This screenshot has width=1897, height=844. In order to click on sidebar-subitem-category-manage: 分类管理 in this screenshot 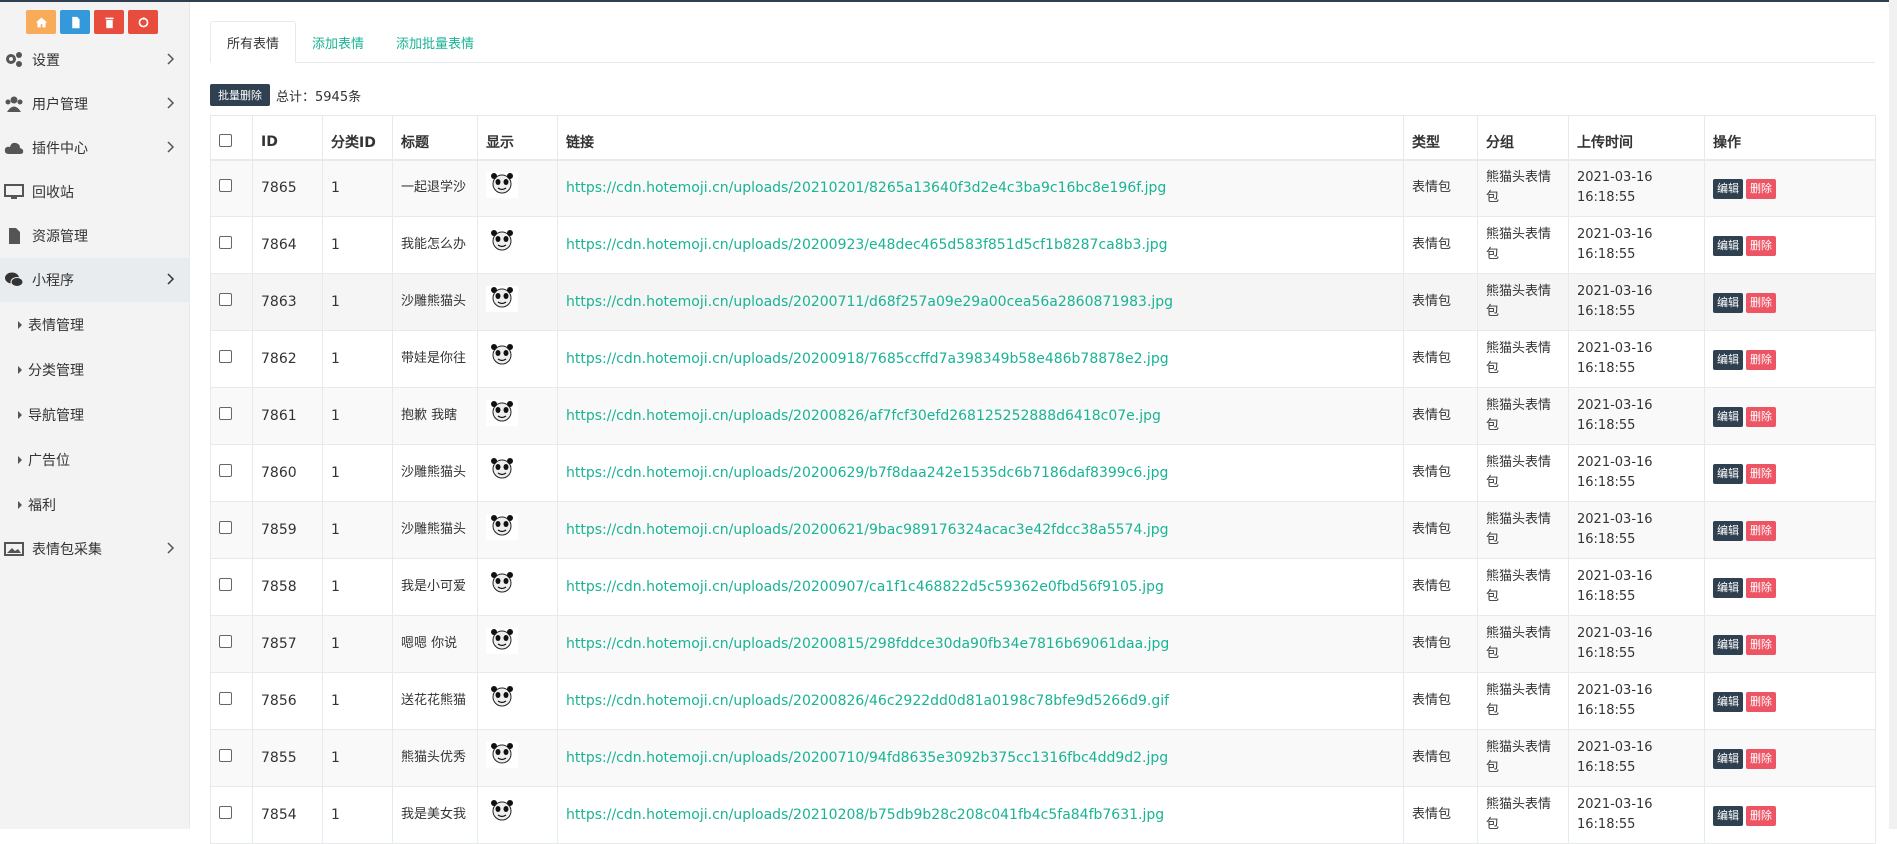, I will do `click(94, 369)`.